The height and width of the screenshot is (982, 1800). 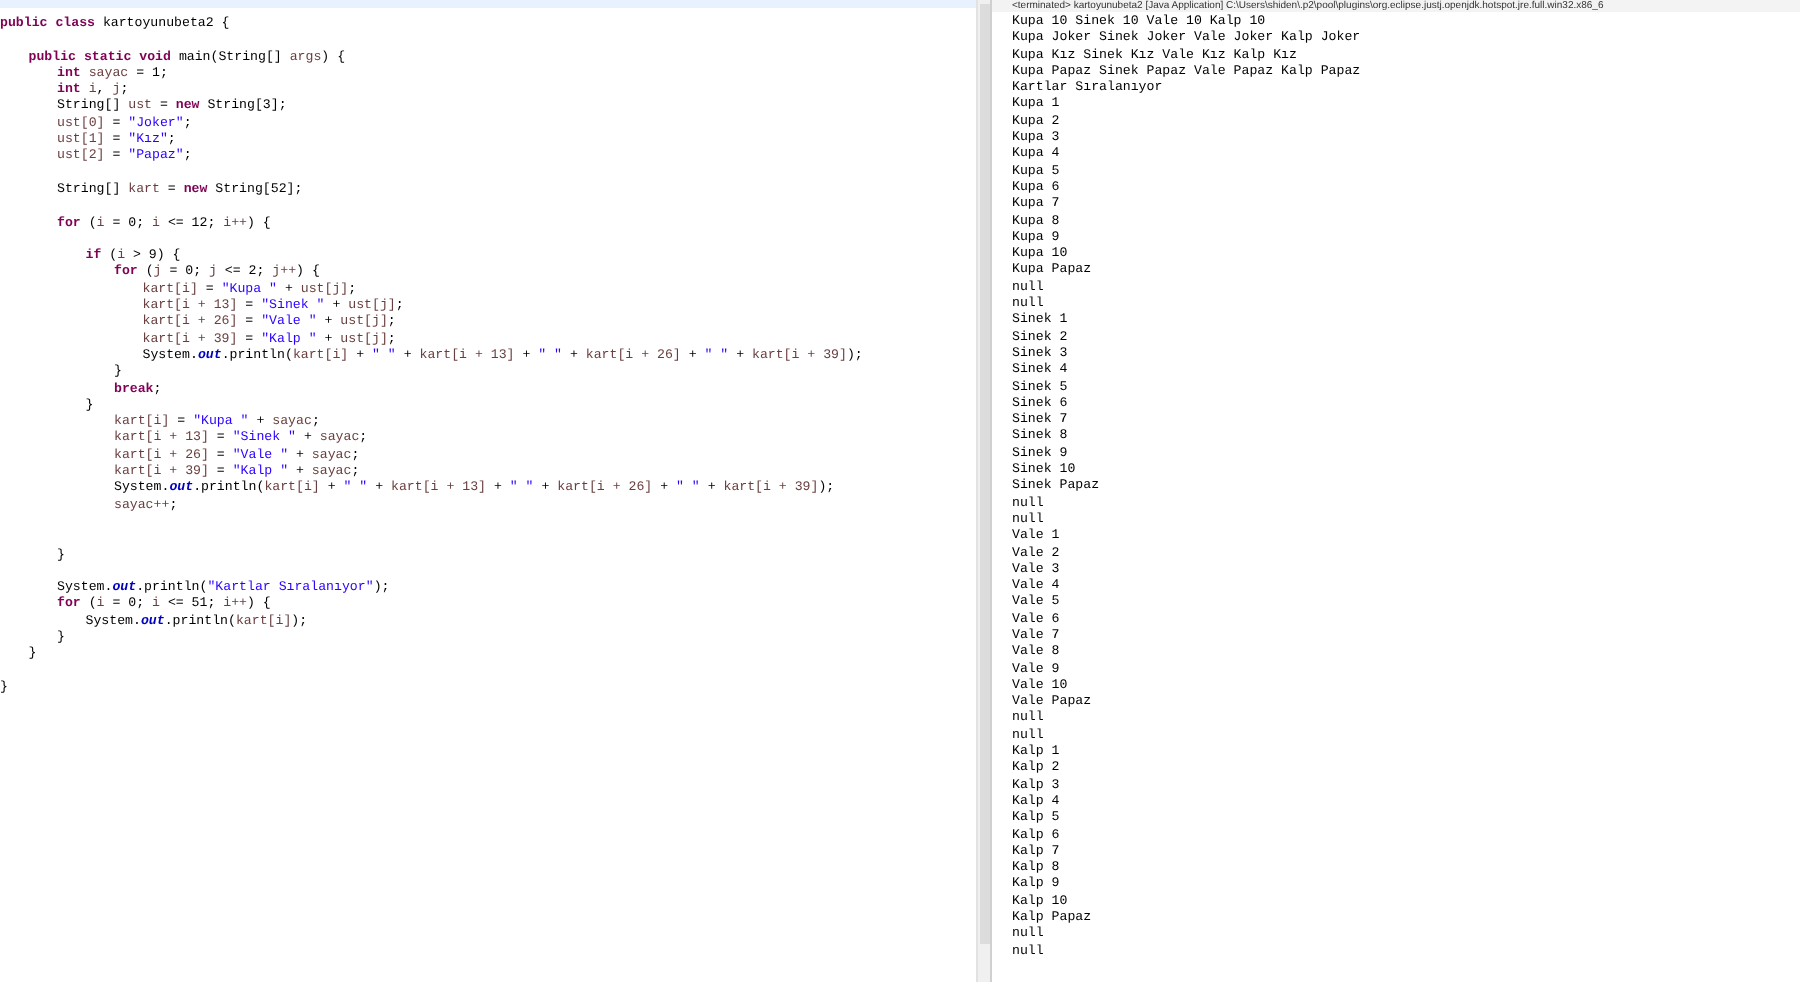 I want to click on scrollbar, so click(x=983, y=491).